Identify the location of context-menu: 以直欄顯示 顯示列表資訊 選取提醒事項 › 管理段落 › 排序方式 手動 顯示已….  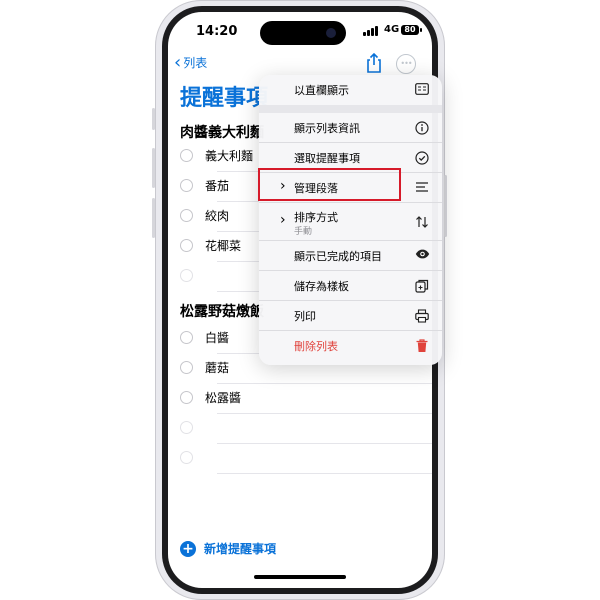
(350, 220).